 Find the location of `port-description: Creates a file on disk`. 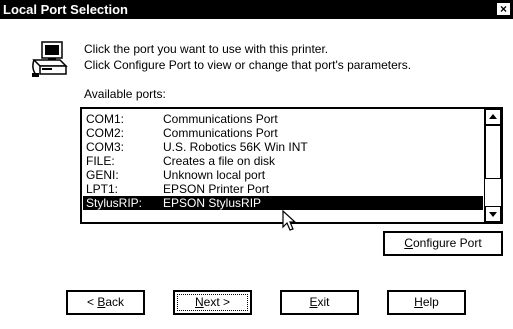

port-description: Creates a file on disk is located at coordinates (219, 161).